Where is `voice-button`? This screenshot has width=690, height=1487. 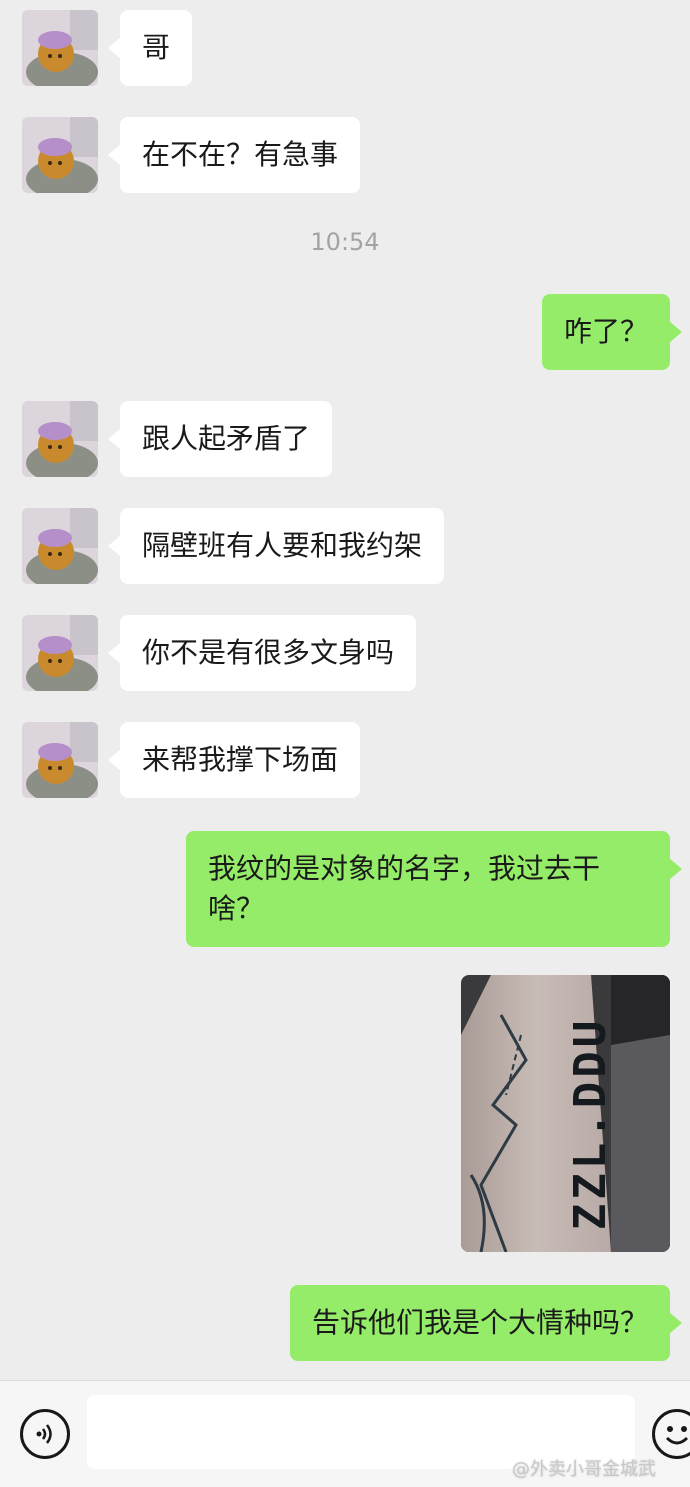 voice-button is located at coordinates (45, 1434).